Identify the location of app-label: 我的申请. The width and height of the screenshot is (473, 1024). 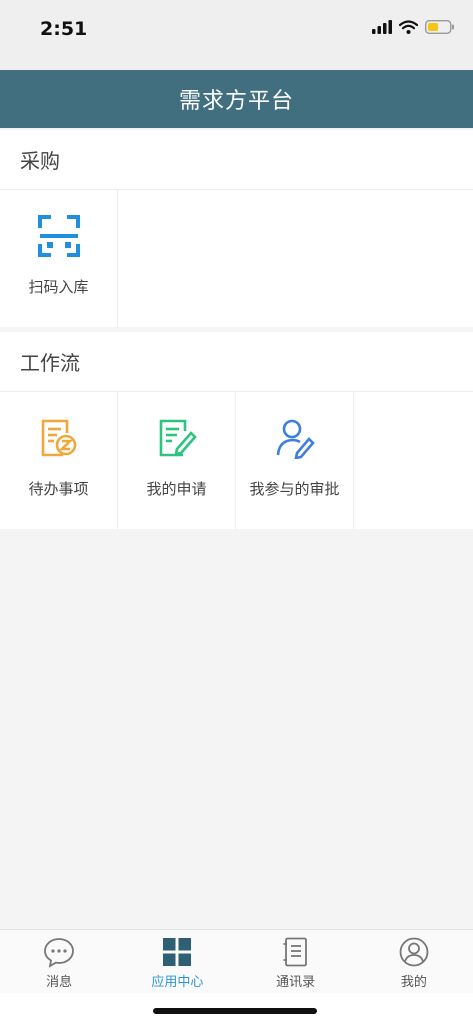
(176, 489).